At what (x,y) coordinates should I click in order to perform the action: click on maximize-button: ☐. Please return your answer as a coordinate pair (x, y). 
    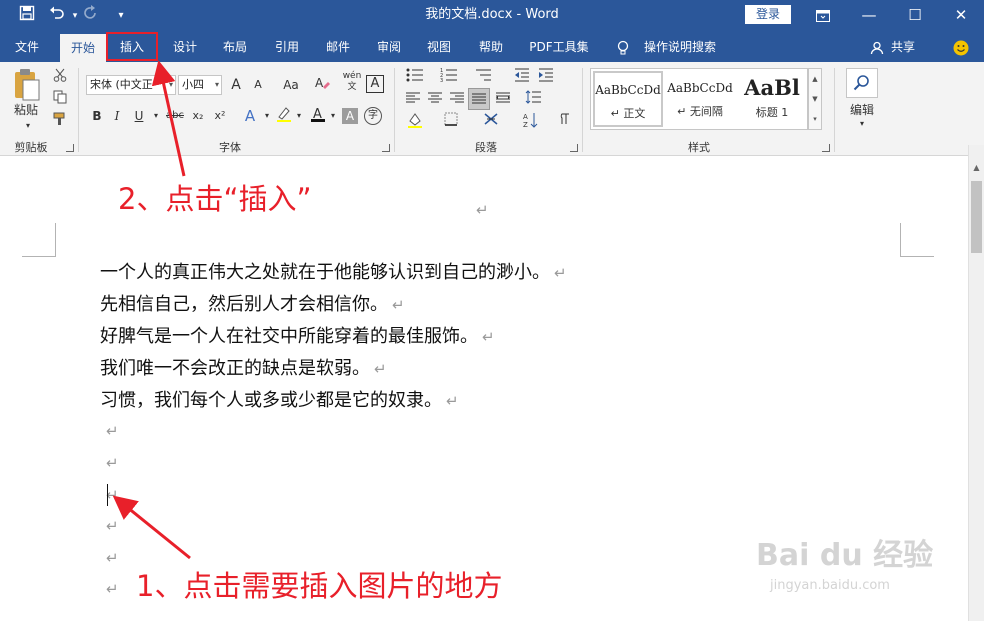
    Looking at the image, I should click on (915, 15).